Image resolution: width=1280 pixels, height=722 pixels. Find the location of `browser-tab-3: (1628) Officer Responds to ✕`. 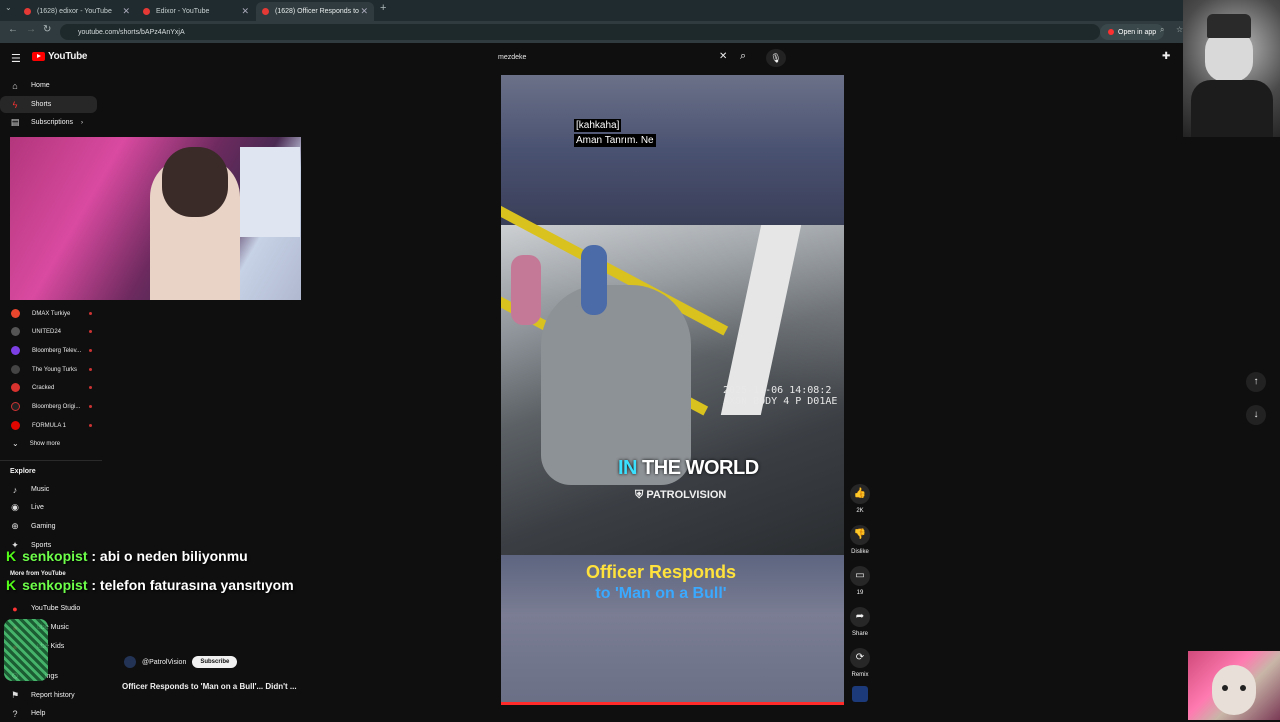

browser-tab-3: (1628) Officer Responds to ✕ is located at coordinates (315, 11).